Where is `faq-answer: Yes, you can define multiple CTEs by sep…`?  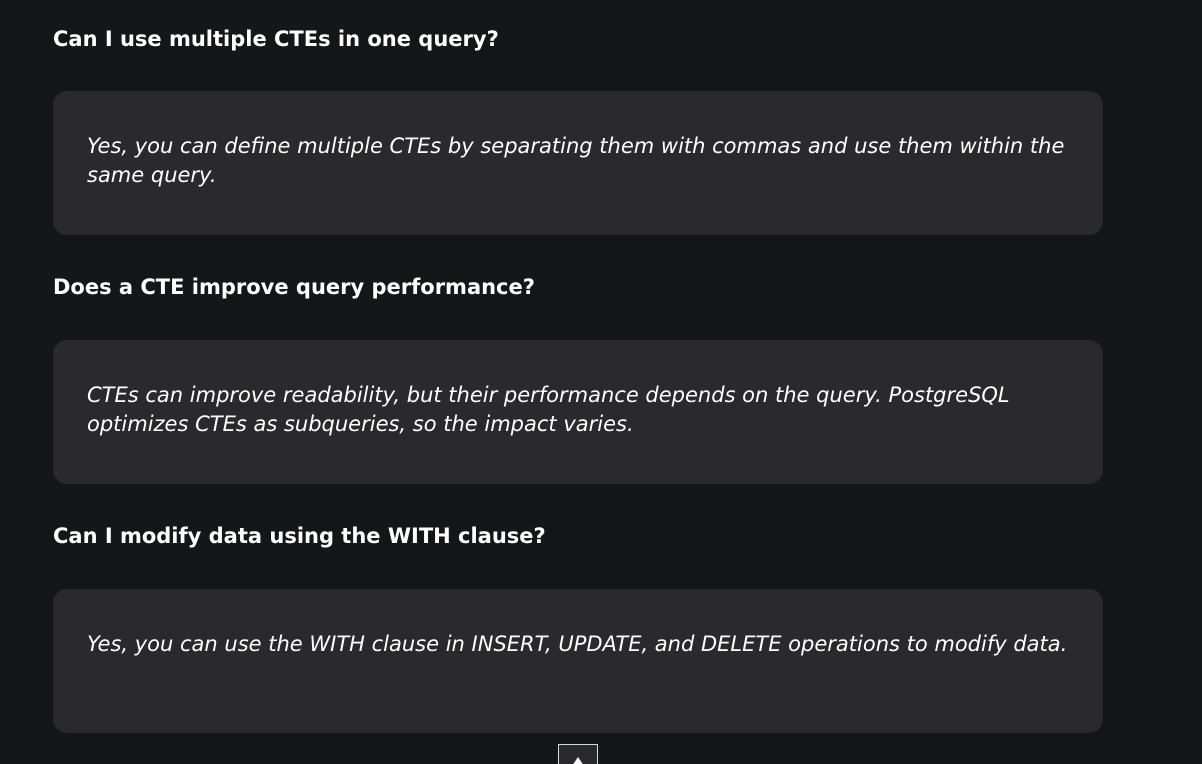 faq-answer: Yes, you can define multiple CTEs by sep… is located at coordinates (576, 160).